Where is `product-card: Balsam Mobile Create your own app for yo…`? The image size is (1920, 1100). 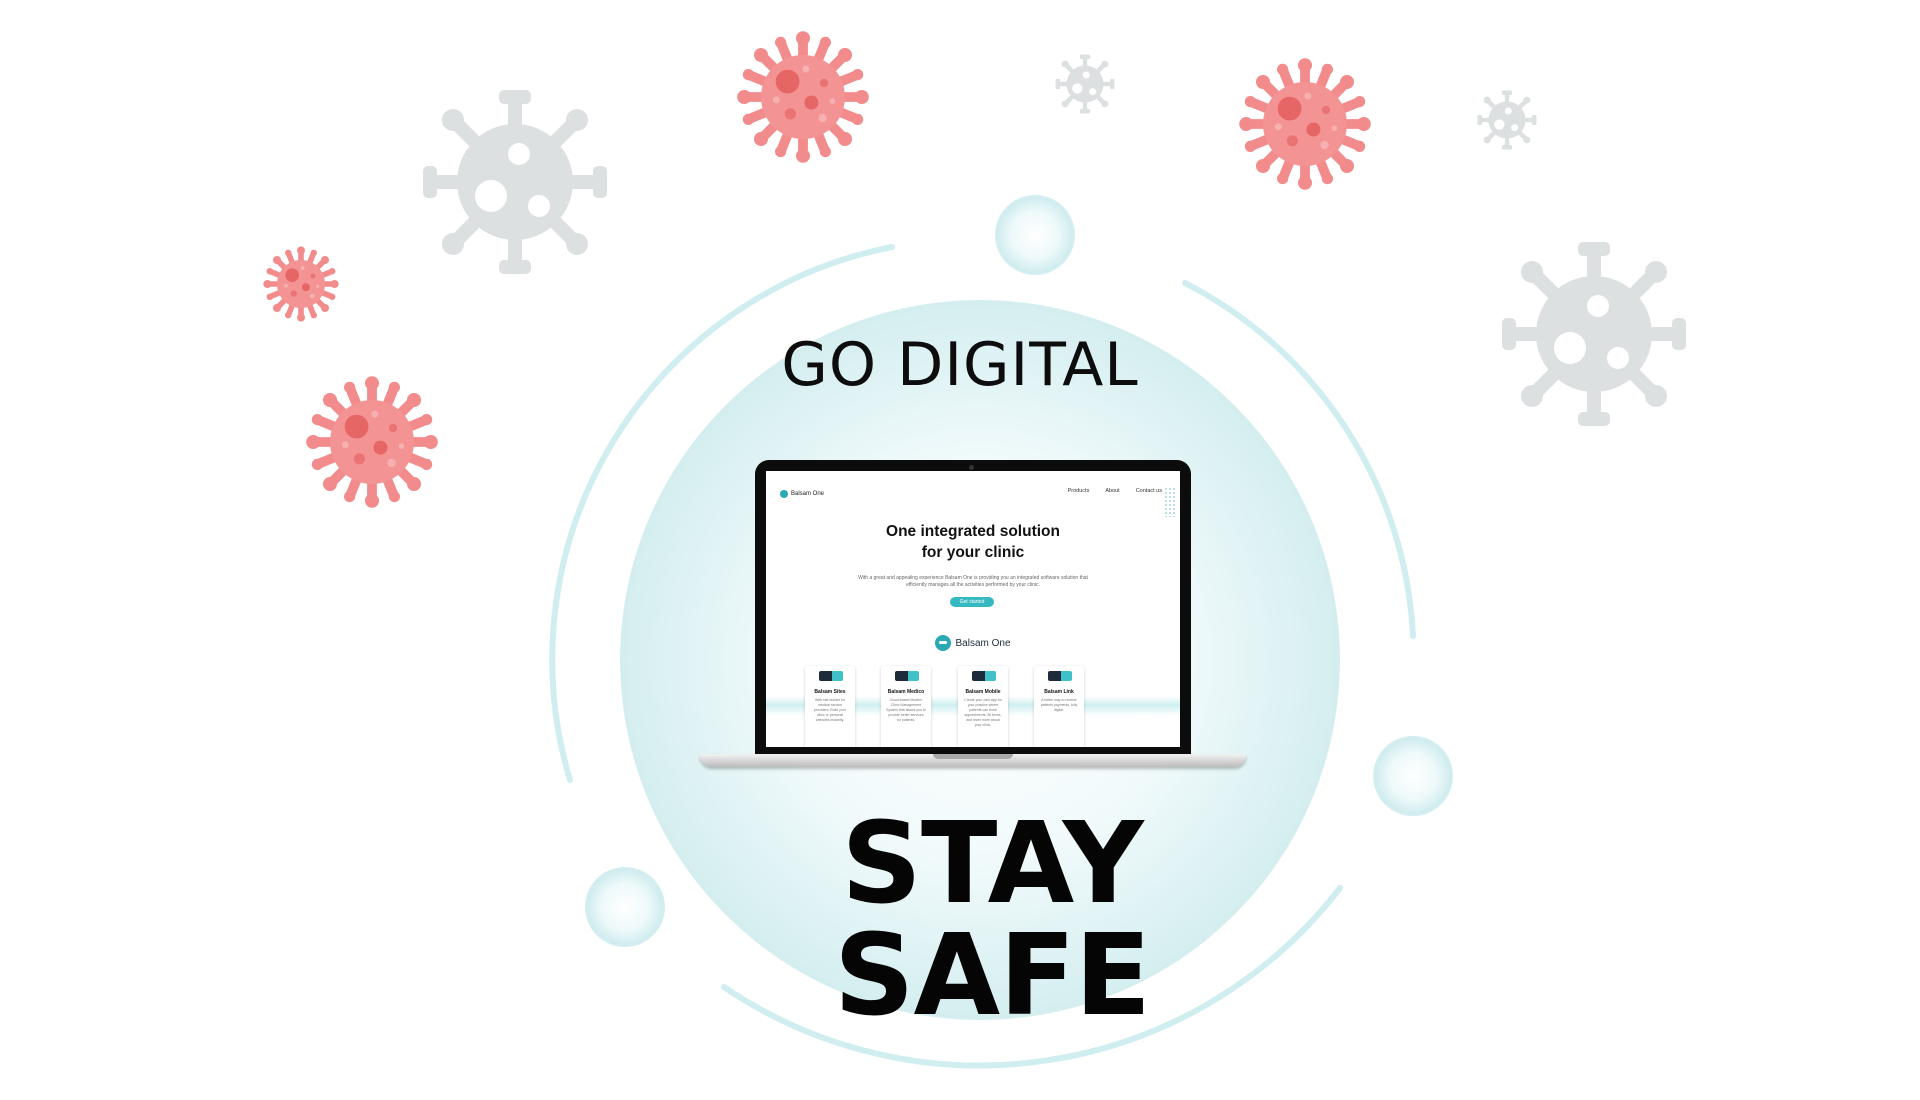
product-card: Balsam Mobile Create your own app for yo… is located at coordinates (983, 706).